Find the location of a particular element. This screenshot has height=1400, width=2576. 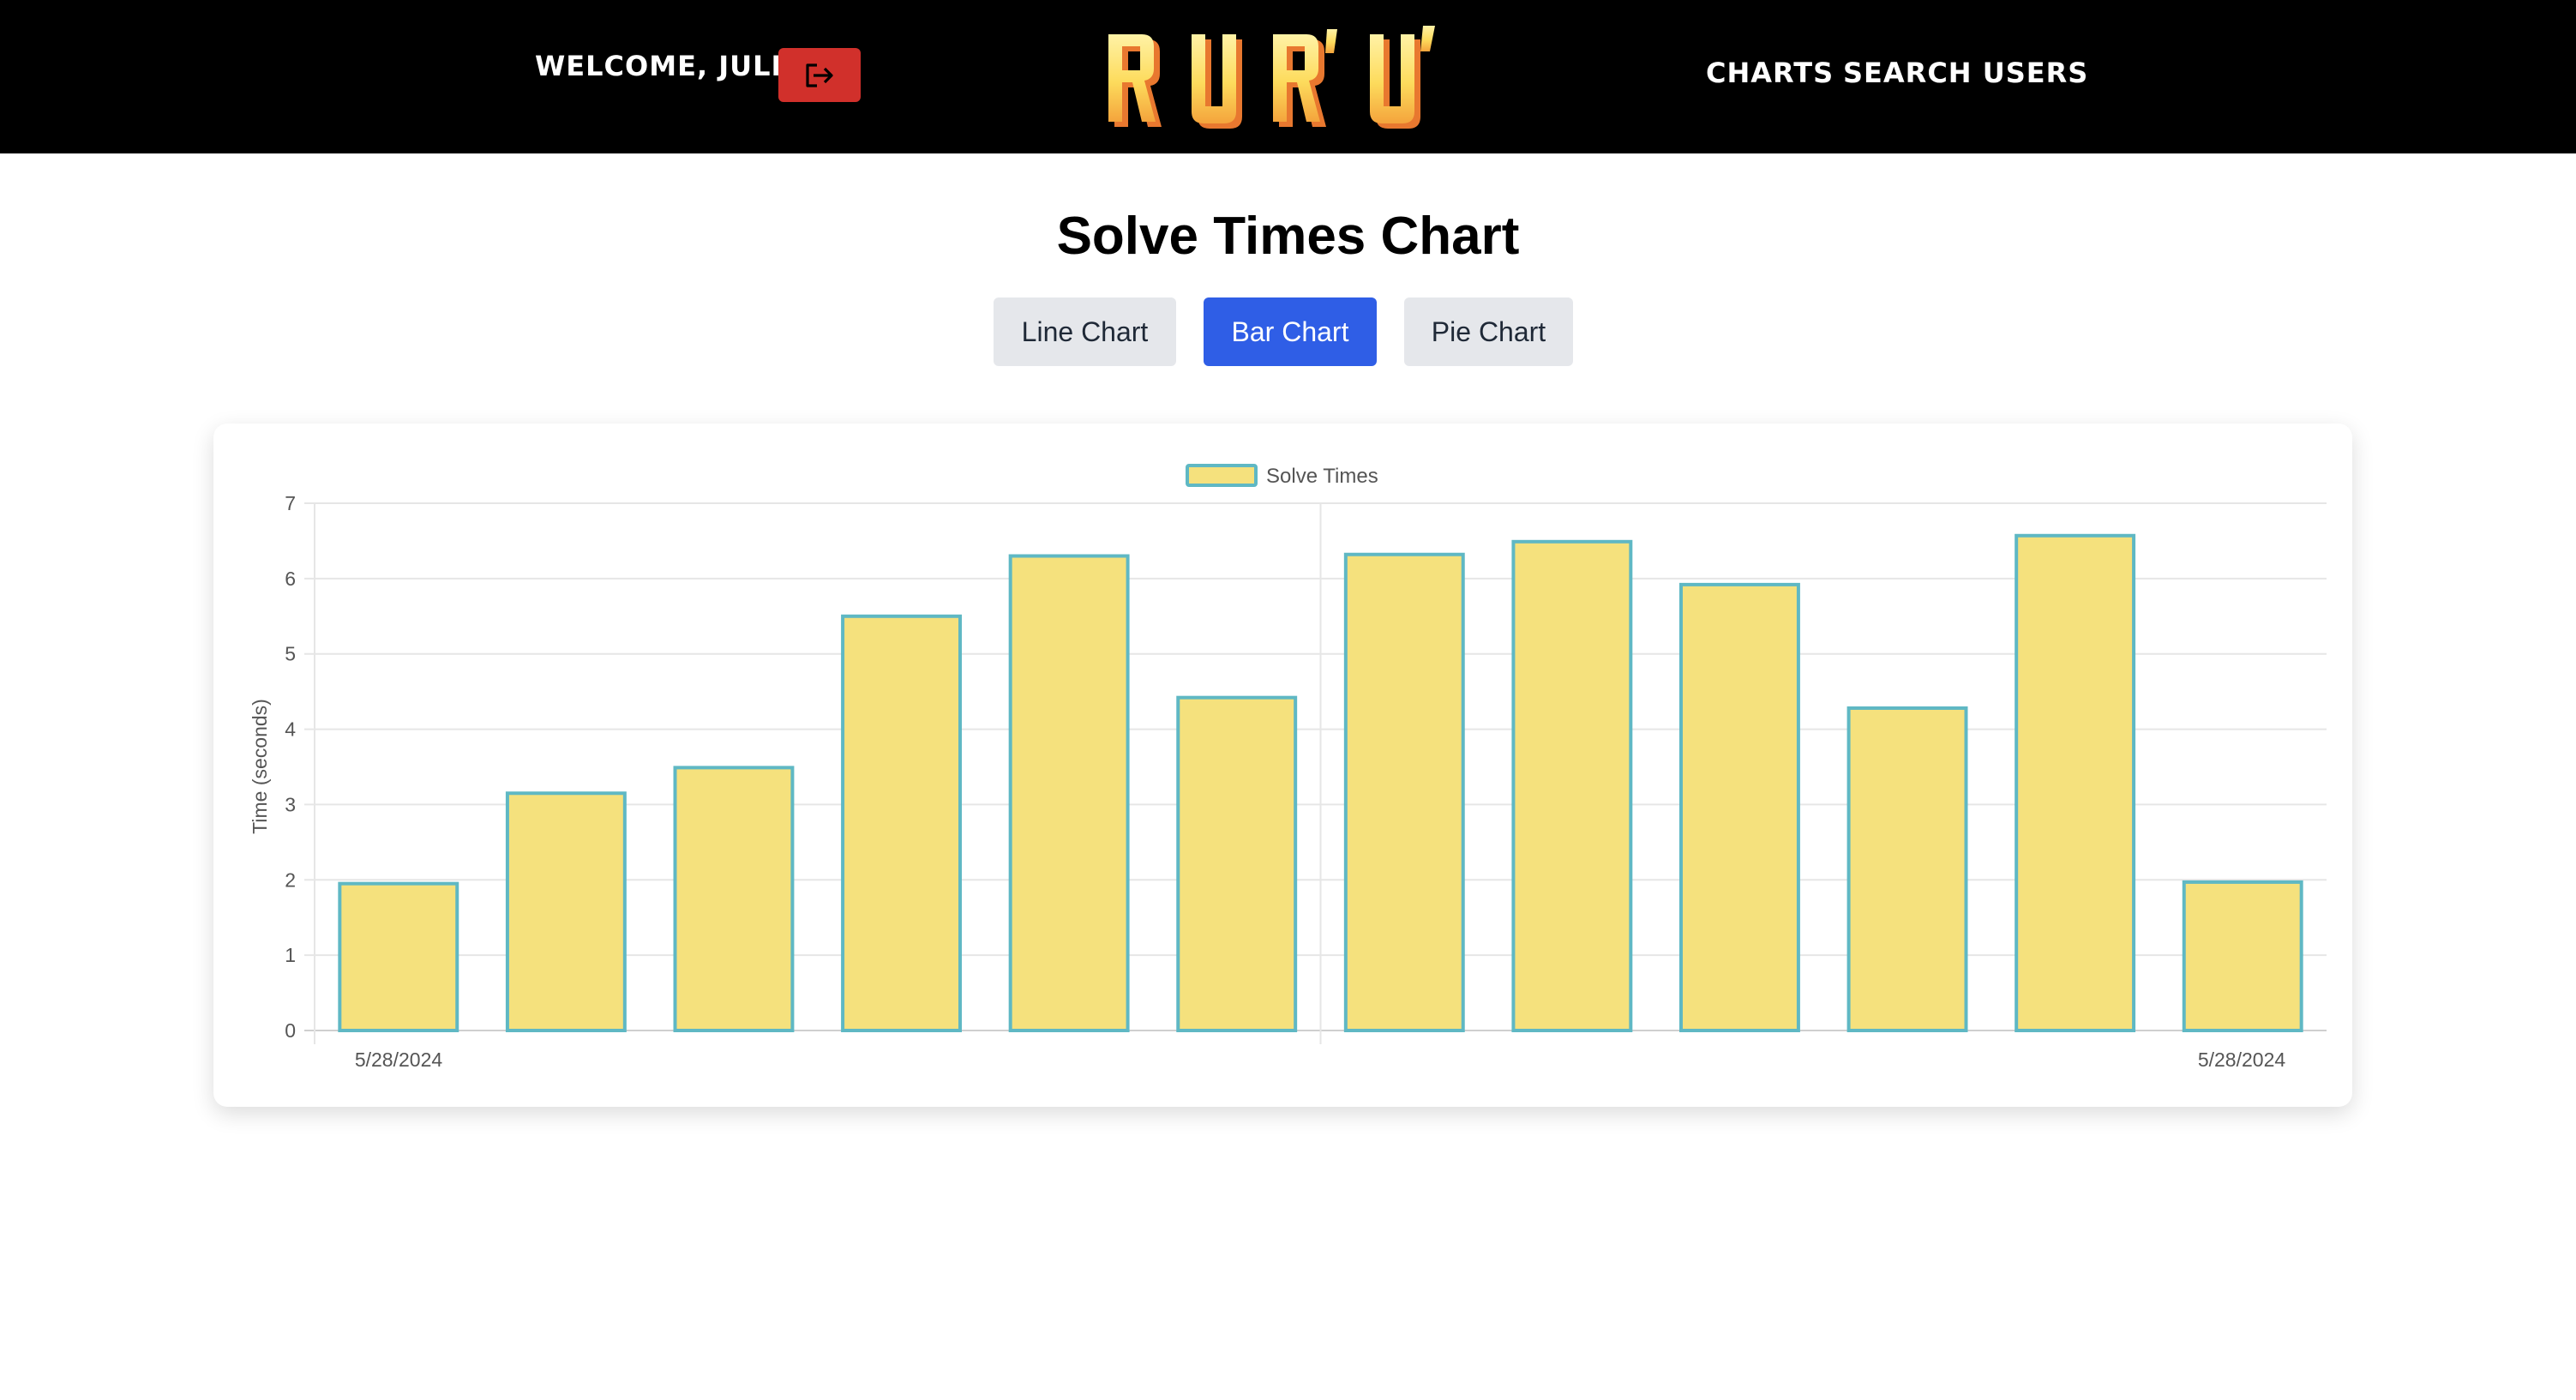

y-tick-label: 4 is located at coordinates (290, 729).